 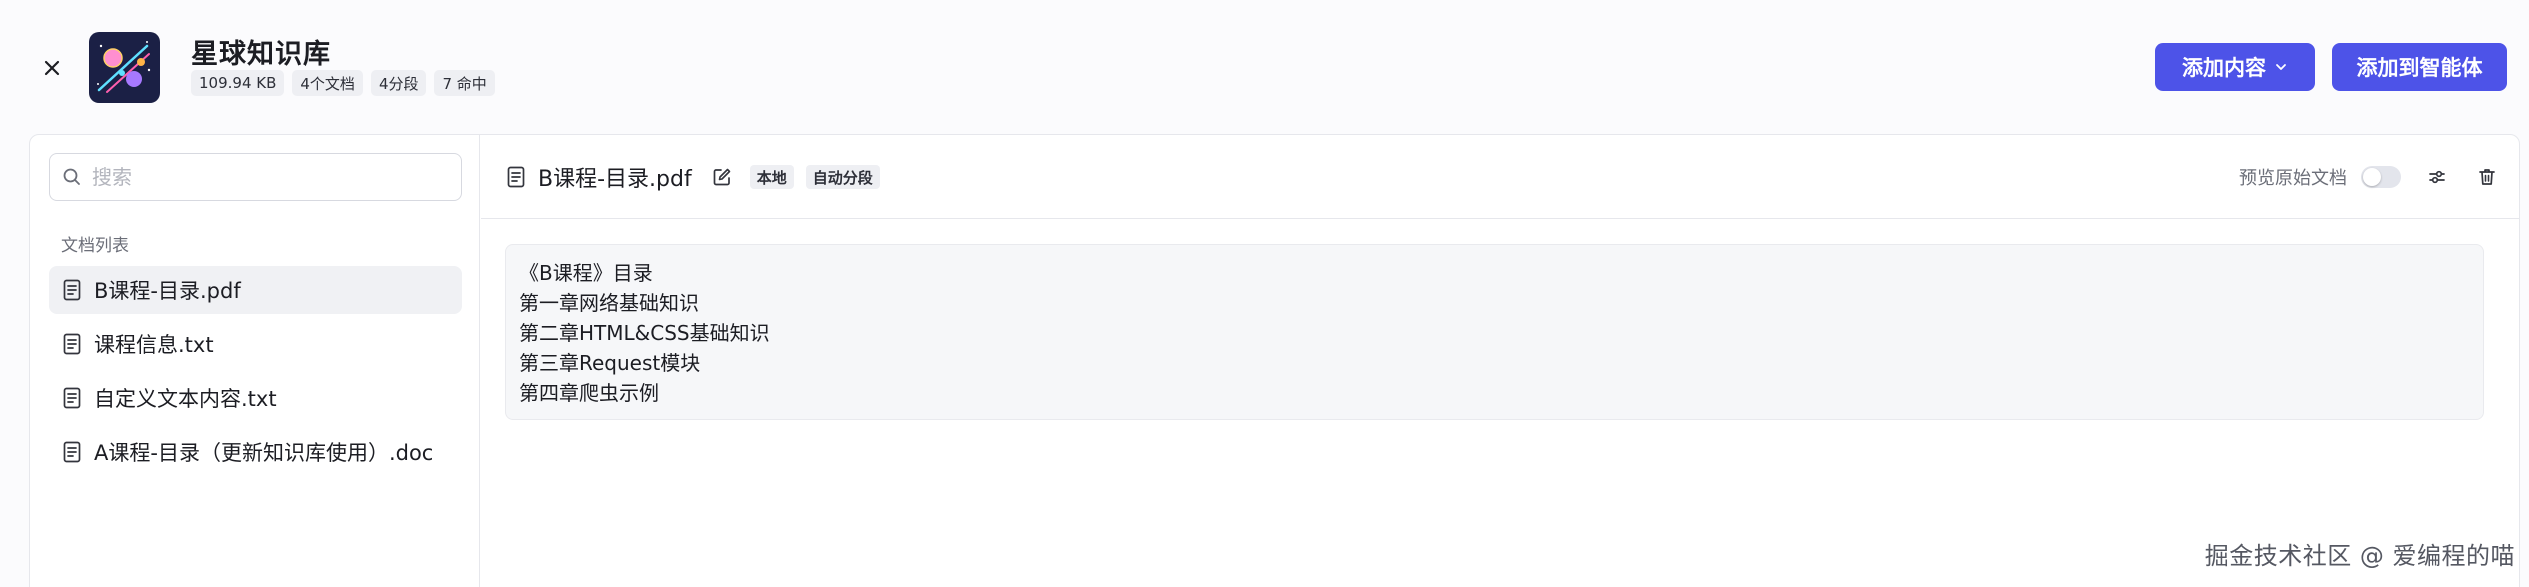 I want to click on watermark: 掘金技术社区 @ 爱编程的喵, so click(x=2359, y=556).